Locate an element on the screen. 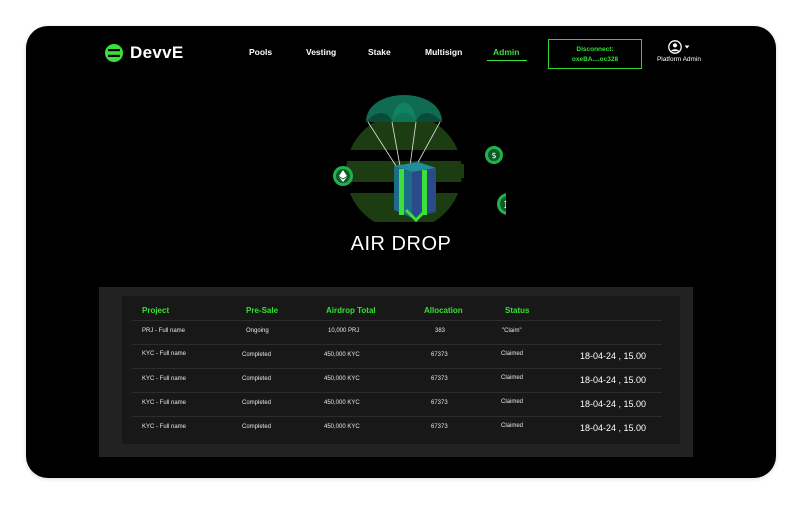 Image resolution: width=802 pixels, height=506 pixels. claim-link: "Claim" is located at coordinates (512, 331).